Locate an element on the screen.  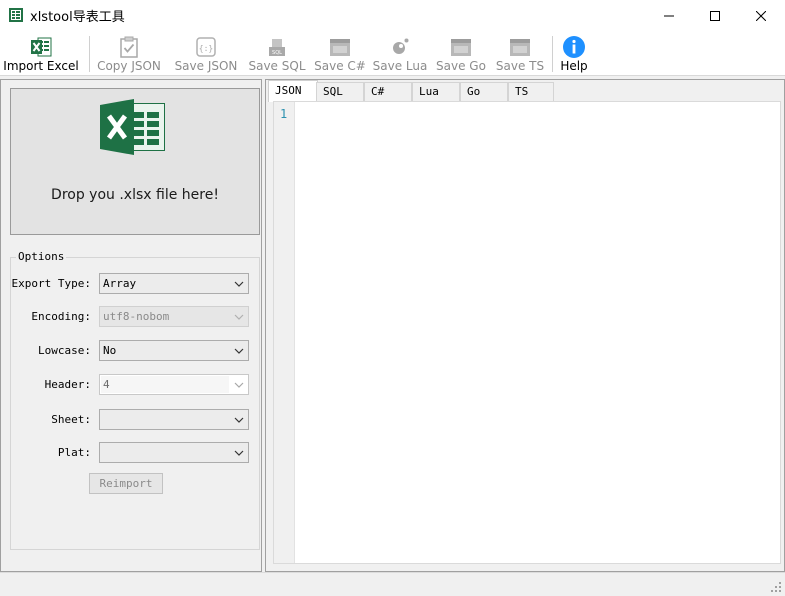
excel-logo-icon is located at coordinates (132, 127).